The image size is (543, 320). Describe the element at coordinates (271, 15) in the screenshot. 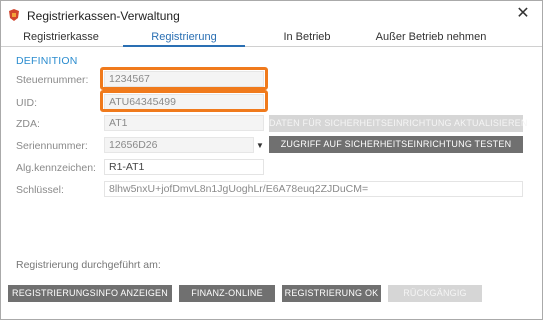

I see `title-bar: Registrierkassen-Verwaltung ✕` at that location.